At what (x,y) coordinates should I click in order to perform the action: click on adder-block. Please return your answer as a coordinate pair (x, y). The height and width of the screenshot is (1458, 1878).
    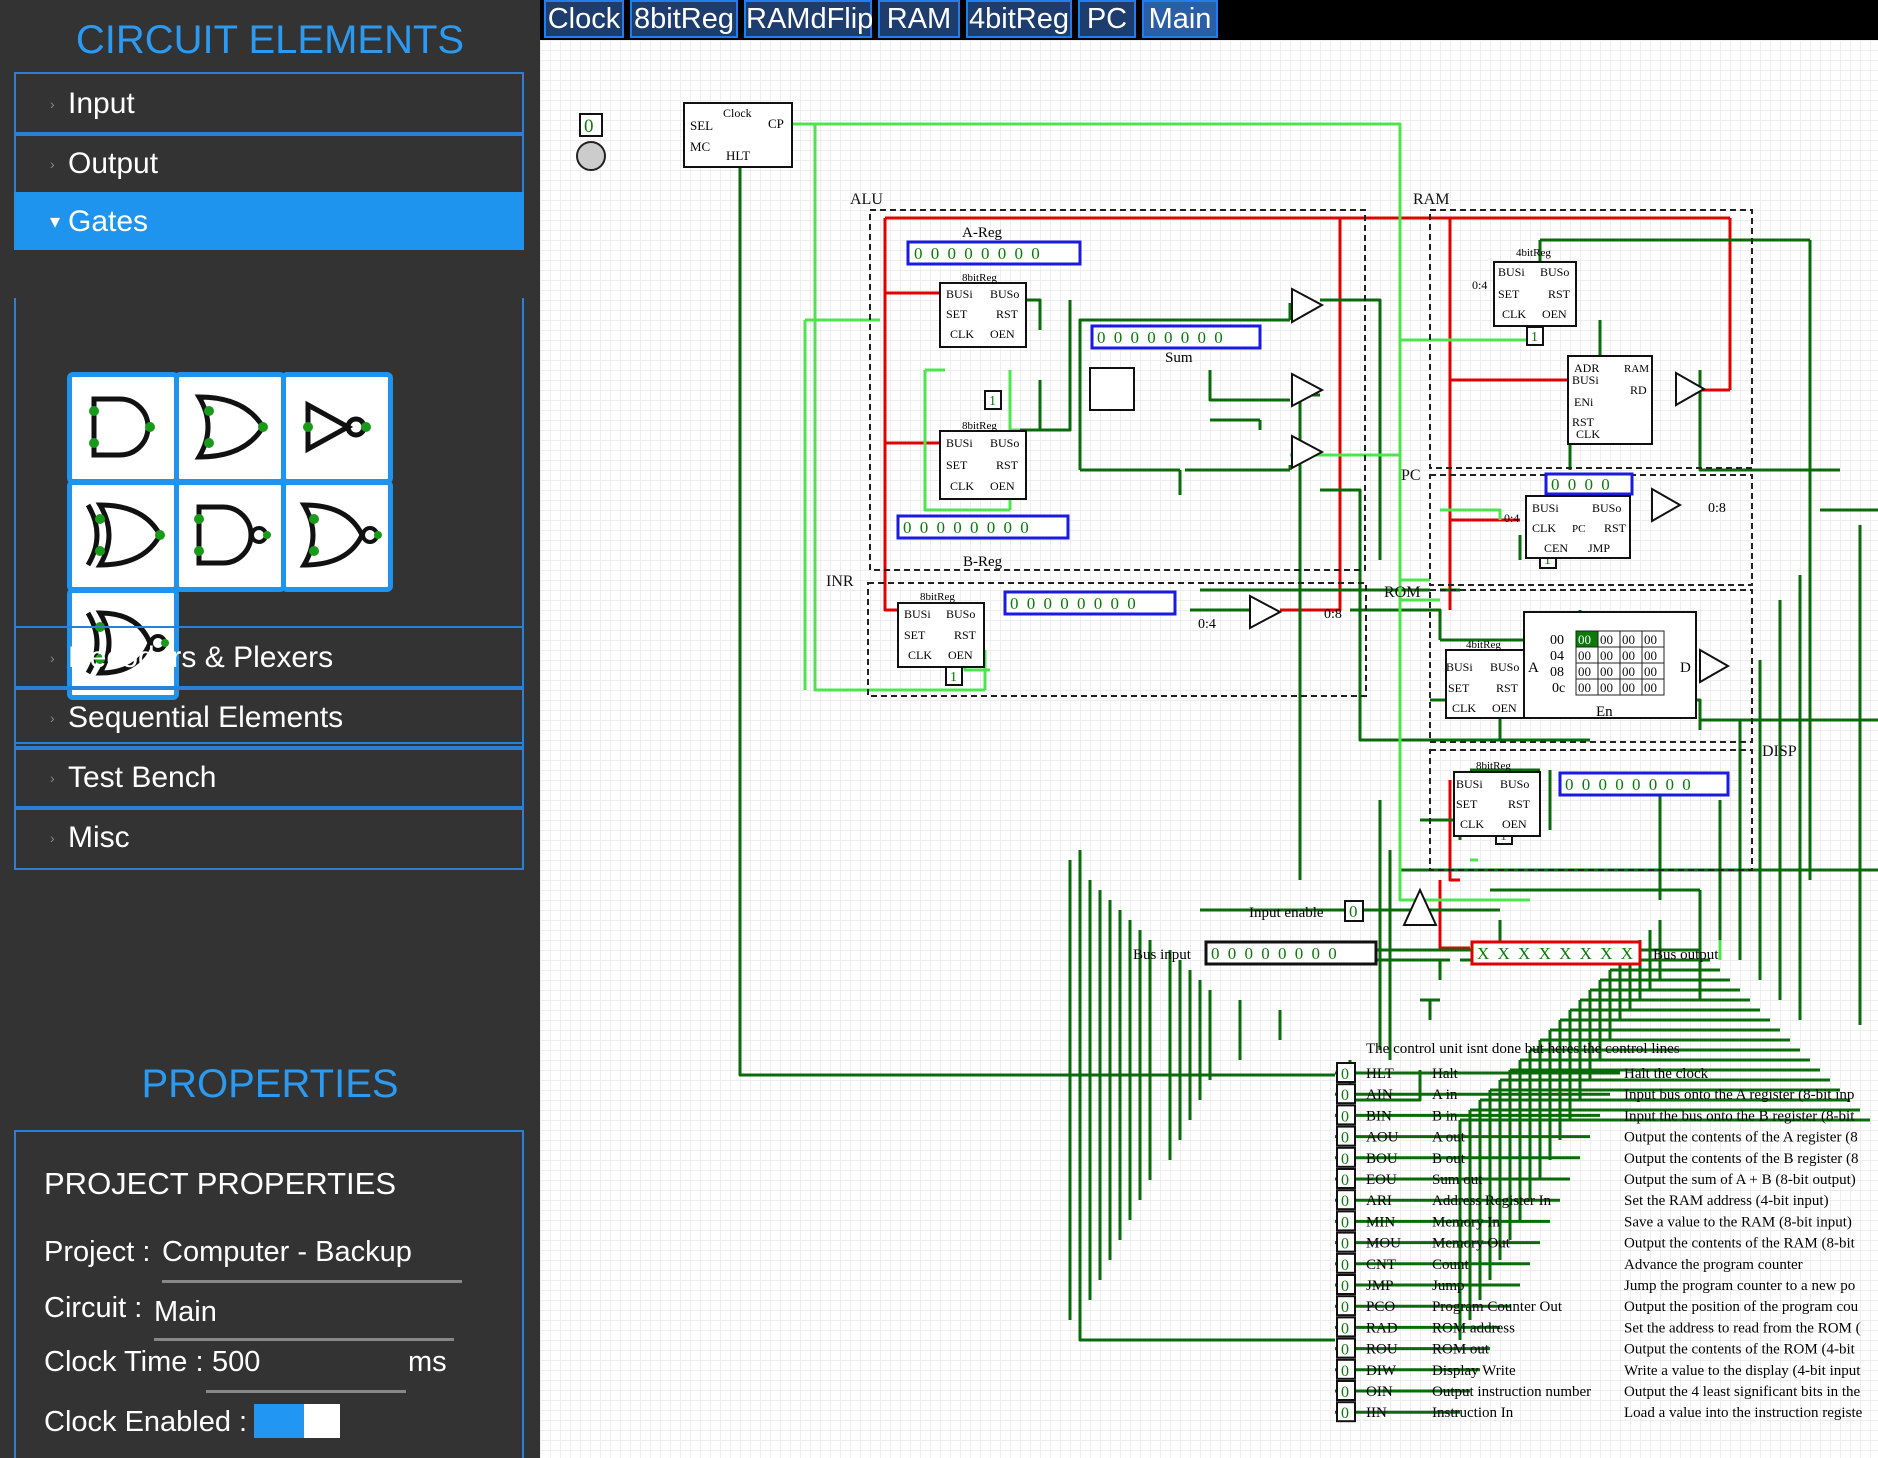
    Looking at the image, I should click on (1112, 389).